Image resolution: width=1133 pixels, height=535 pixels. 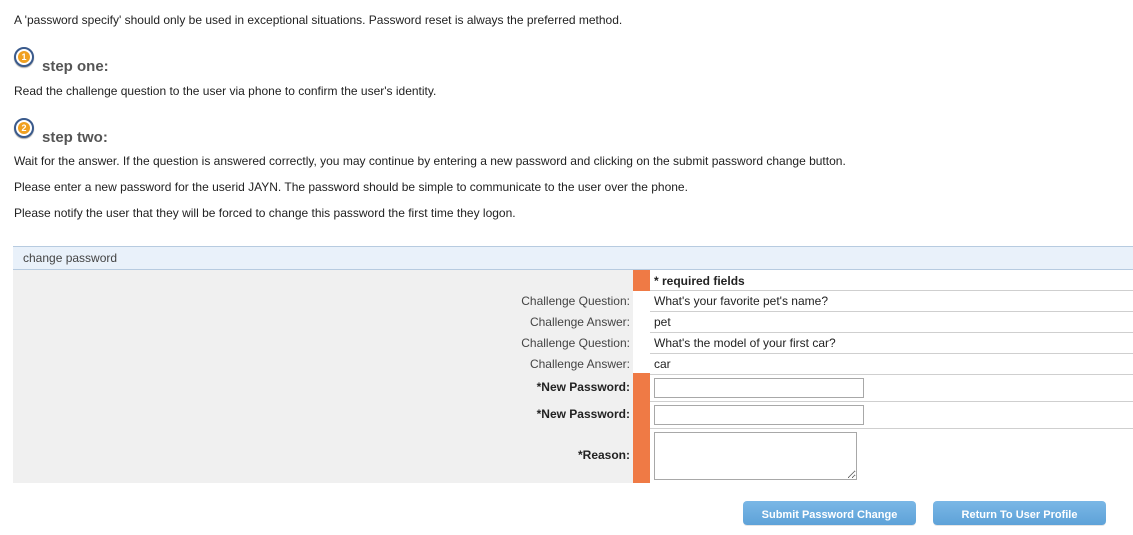 I want to click on confirm-password-input, so click(x=759, y=415).